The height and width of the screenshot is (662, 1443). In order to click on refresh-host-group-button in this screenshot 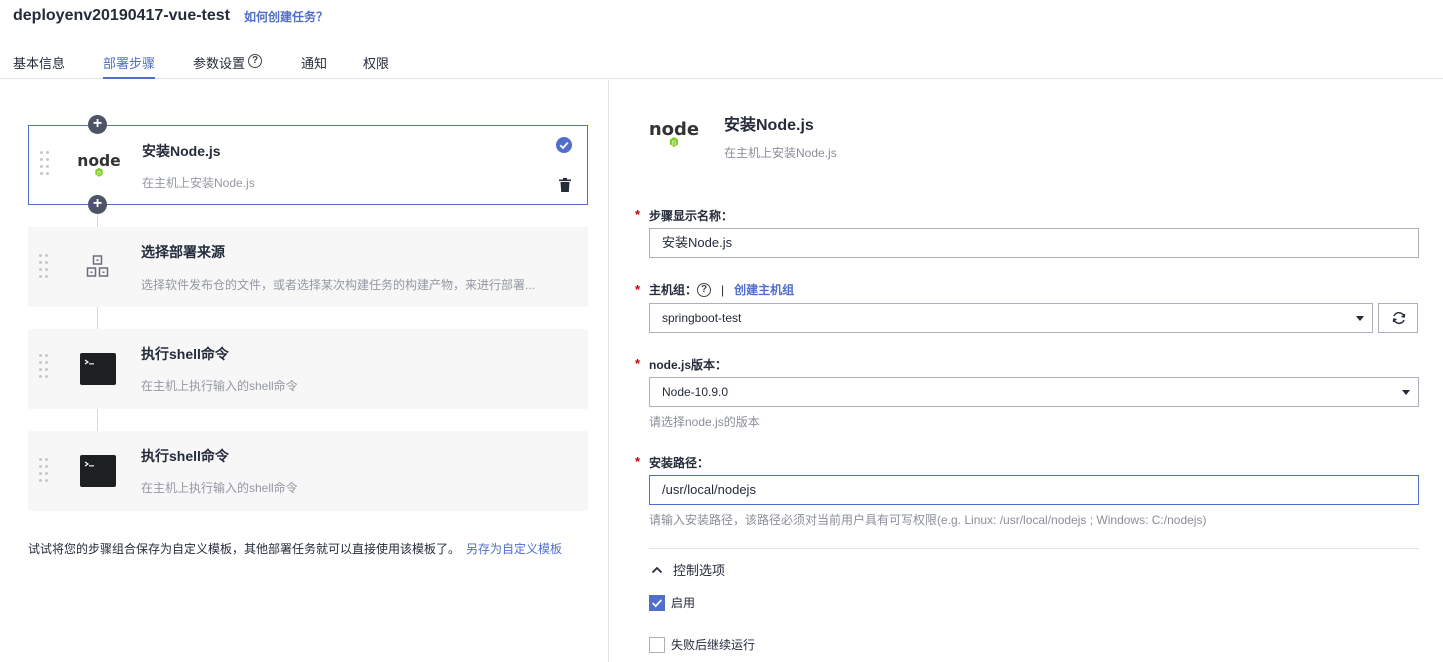, I will do `click(1398, 318)`.